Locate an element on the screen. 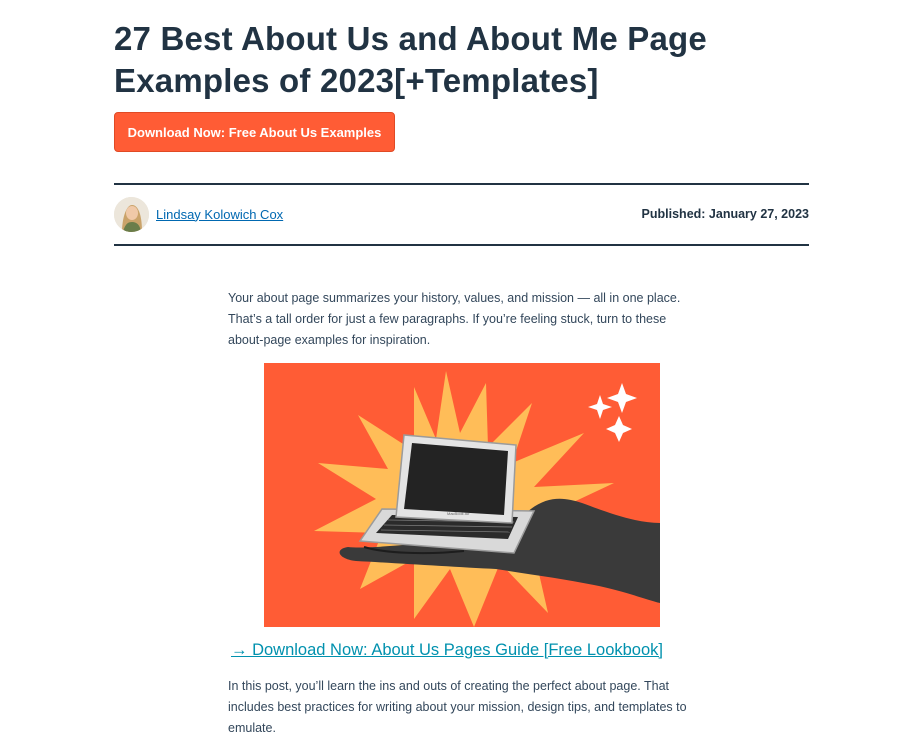 The image size is (912, 749). avatar is located at coordinates (131, 214).